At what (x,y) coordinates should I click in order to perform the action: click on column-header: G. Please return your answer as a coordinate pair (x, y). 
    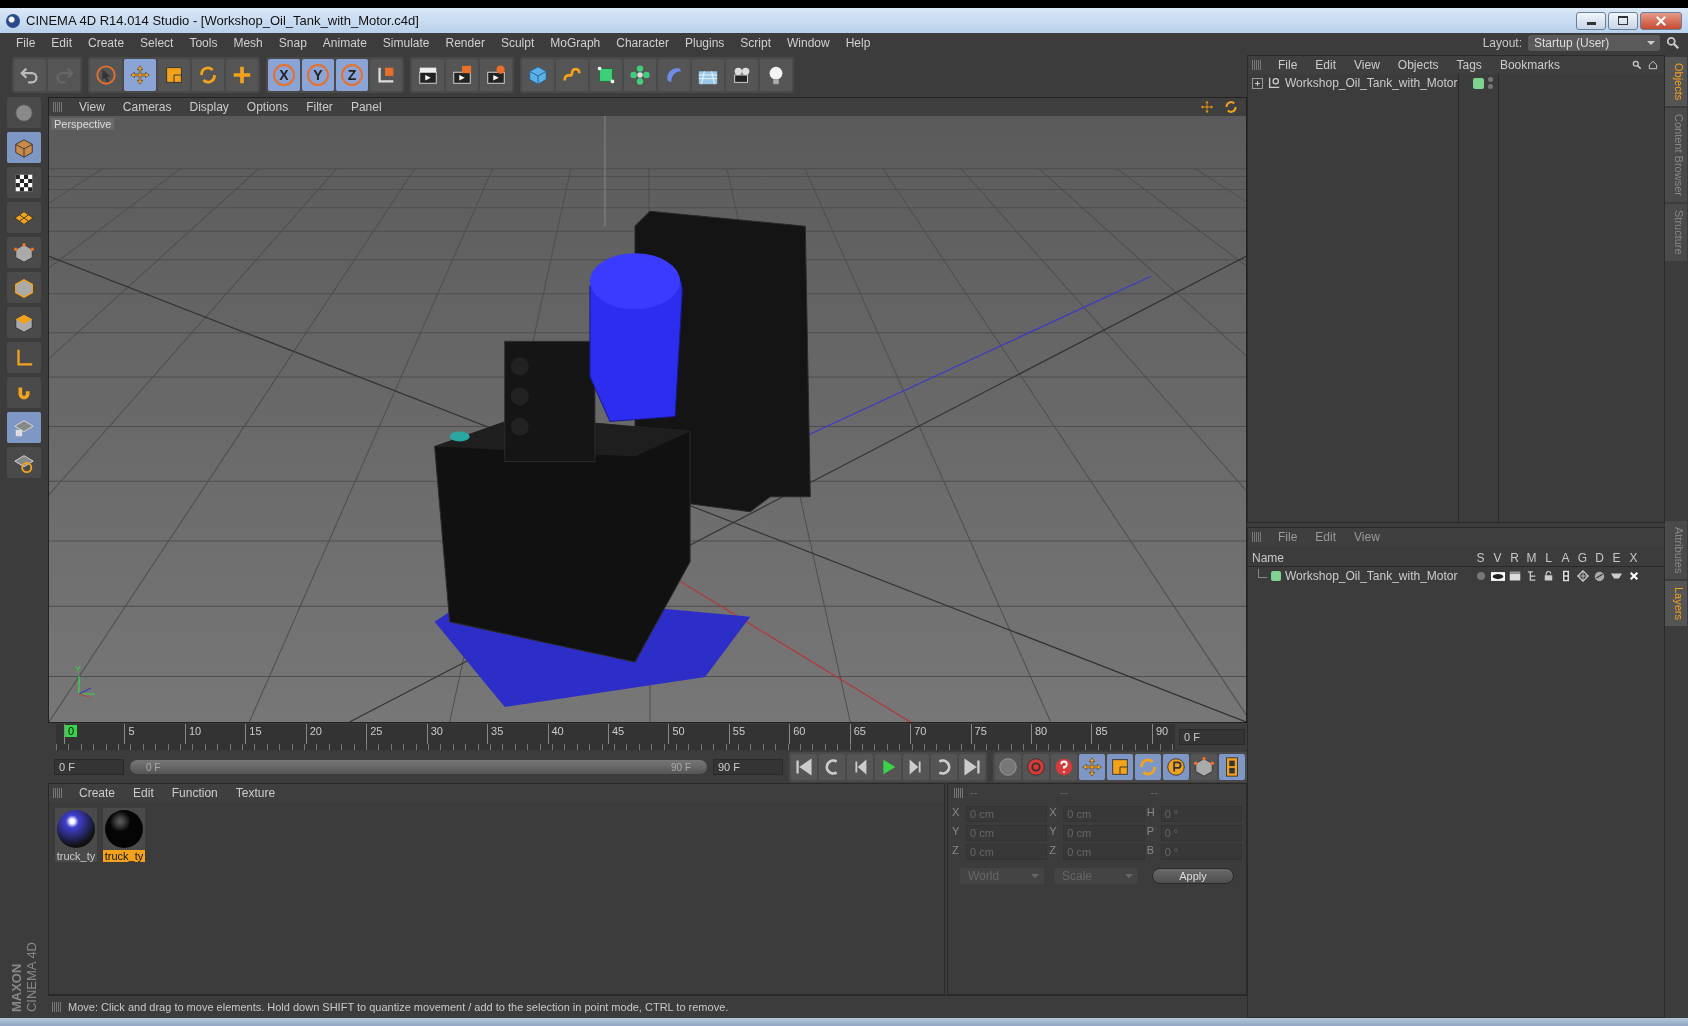
    Looking at the image, I should click on (1582, 558).